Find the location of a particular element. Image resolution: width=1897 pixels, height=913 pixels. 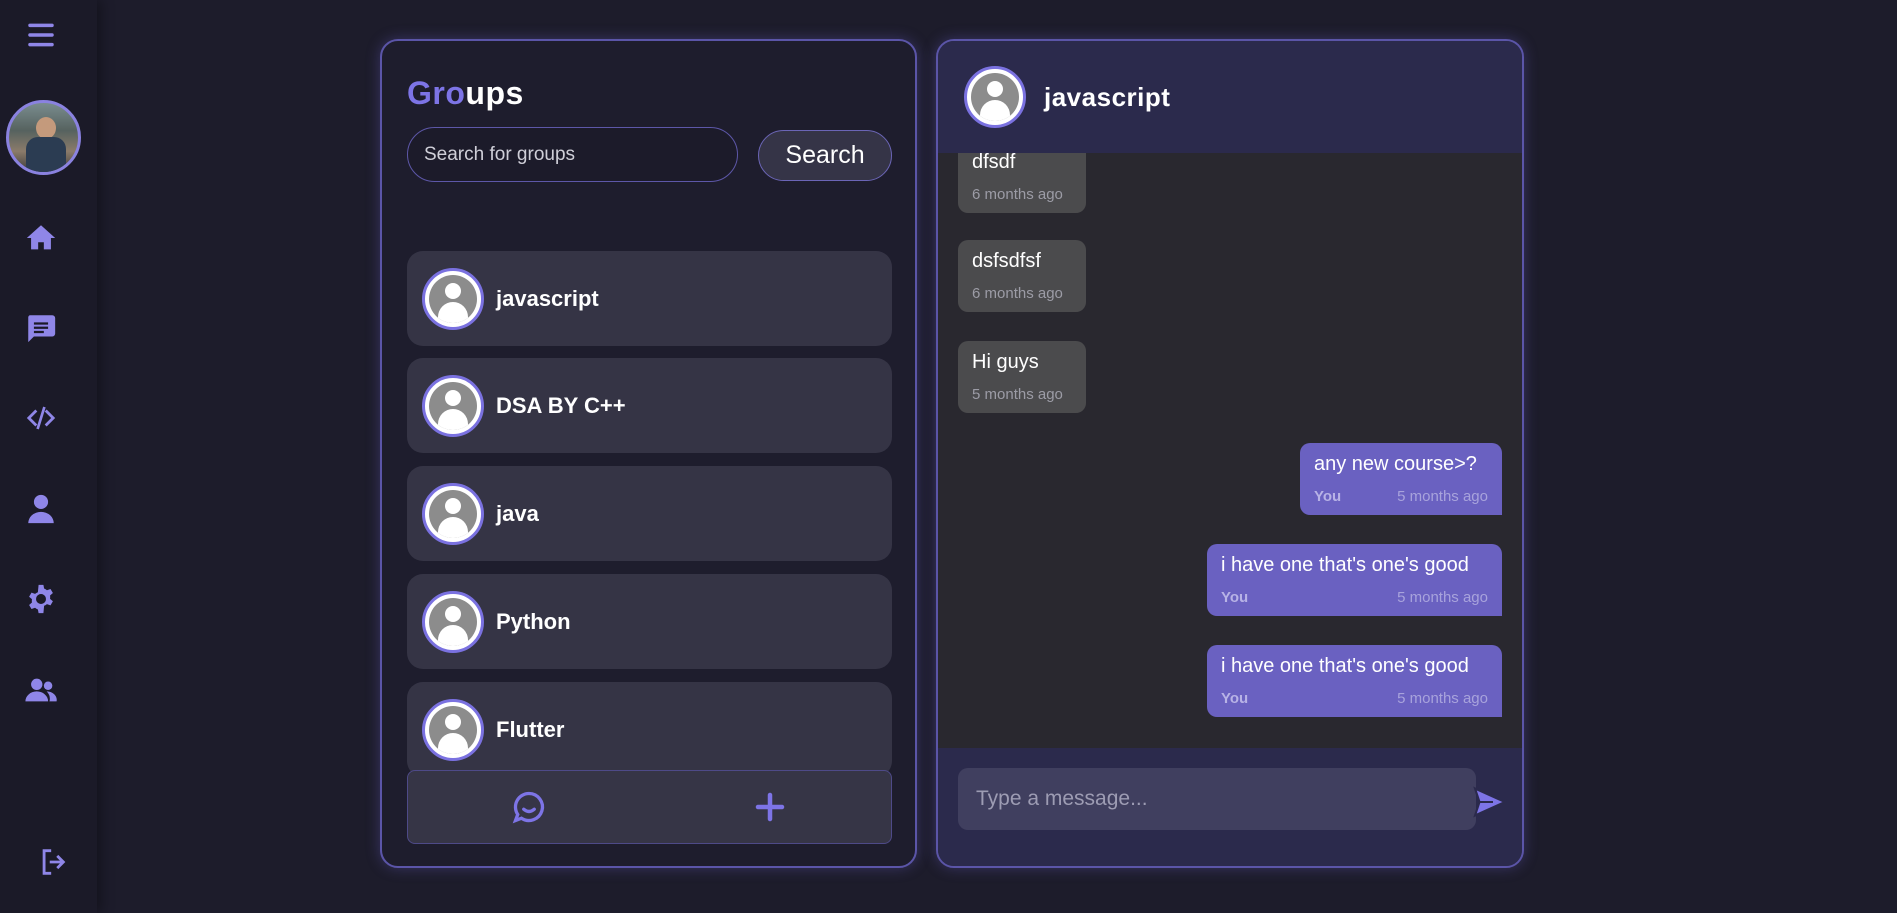

page-title: Groups is located at coordinates (465, 93).